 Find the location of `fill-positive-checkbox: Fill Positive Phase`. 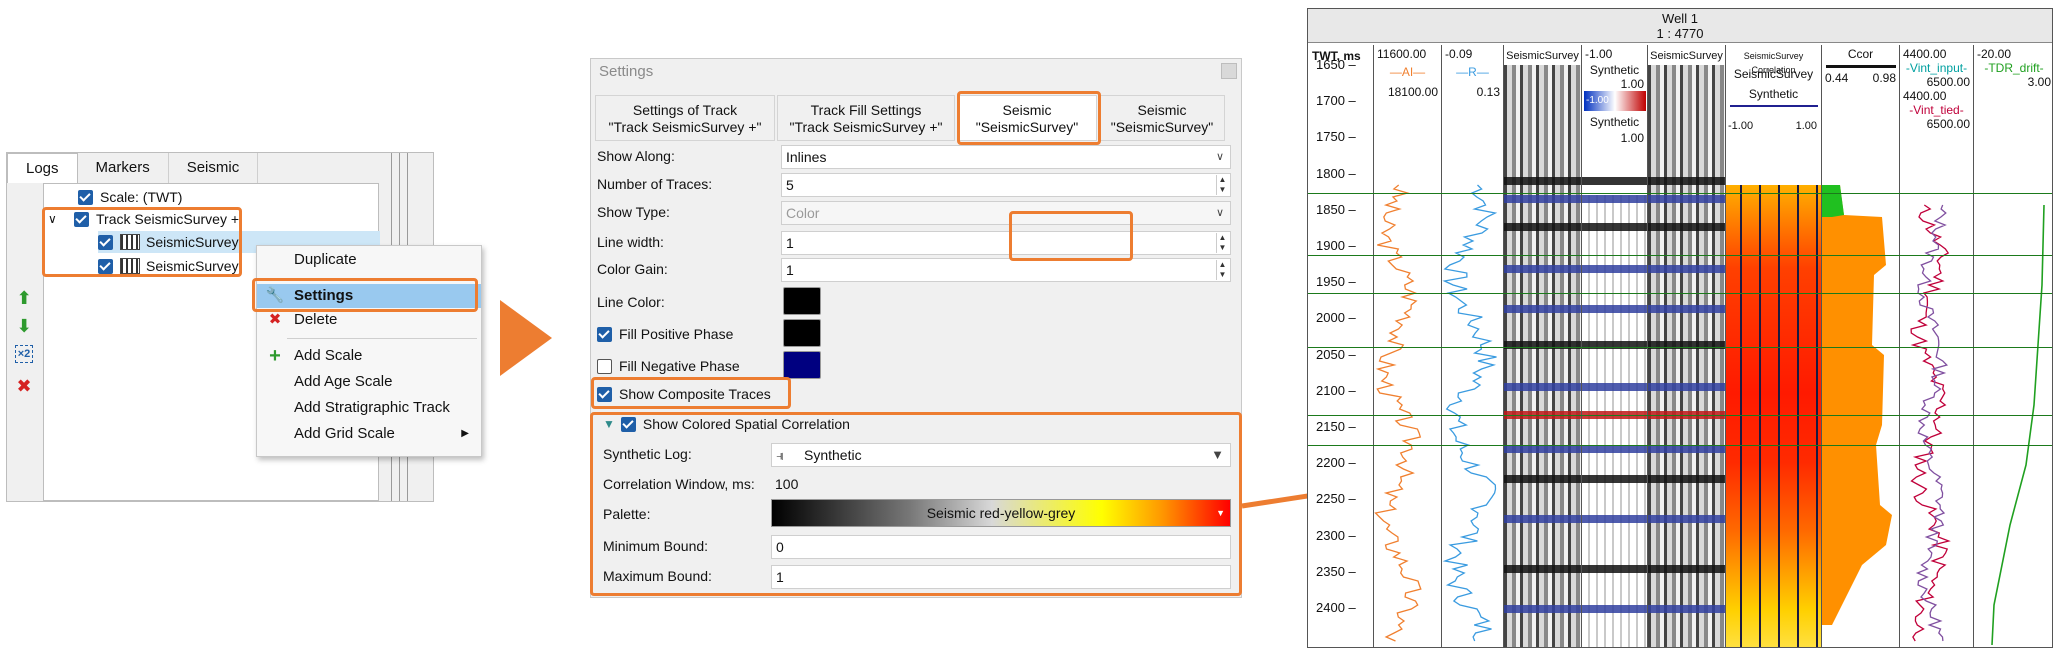

fill-positive-checkbox: Fill Positive Phase is located at coordinates (665, 334).